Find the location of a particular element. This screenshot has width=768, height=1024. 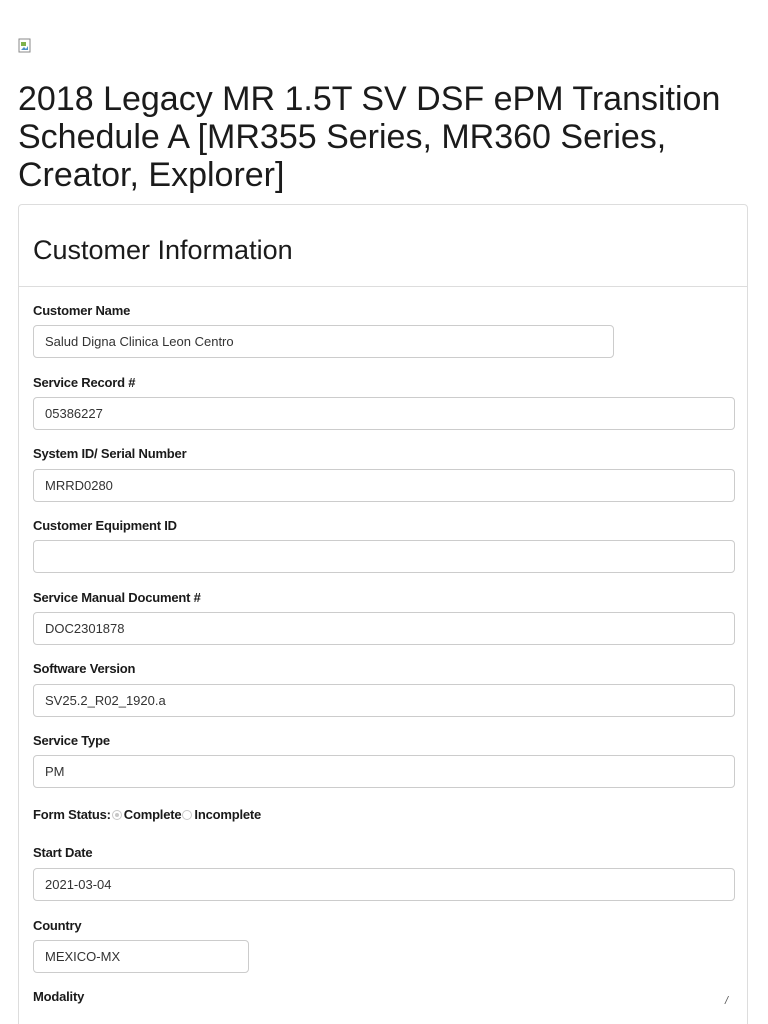

panel-heading: Customer Information is located at coordinates (383, 246).